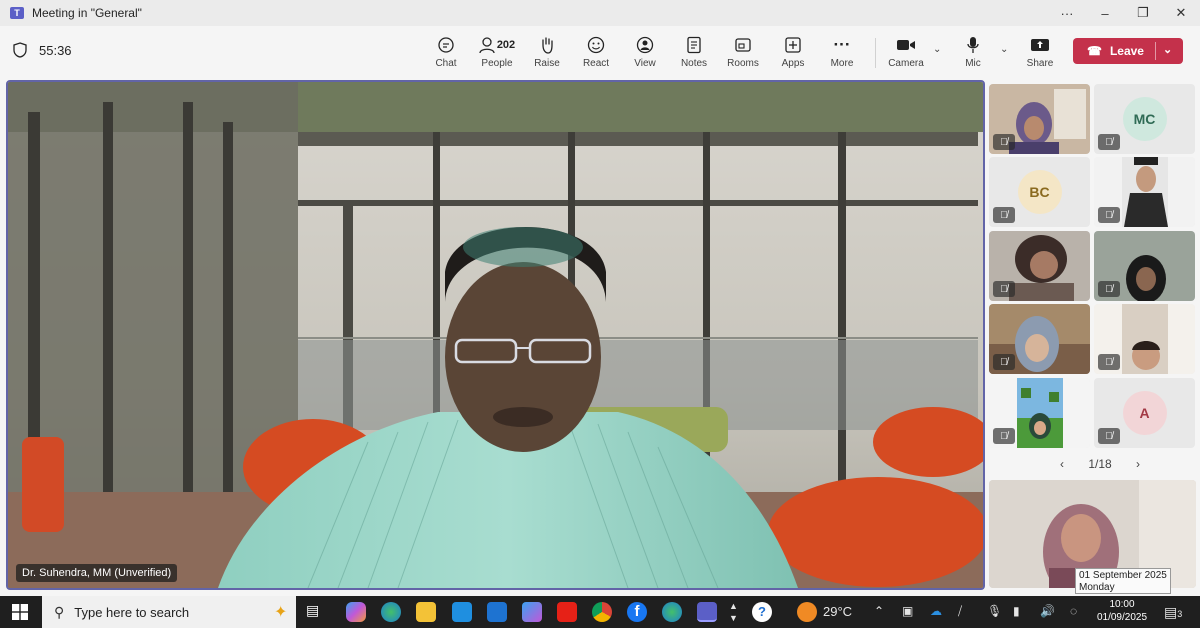 The width and height of the screenshot is (1200, 628). I want to click on notification-count: 3, so click(1180, 614).